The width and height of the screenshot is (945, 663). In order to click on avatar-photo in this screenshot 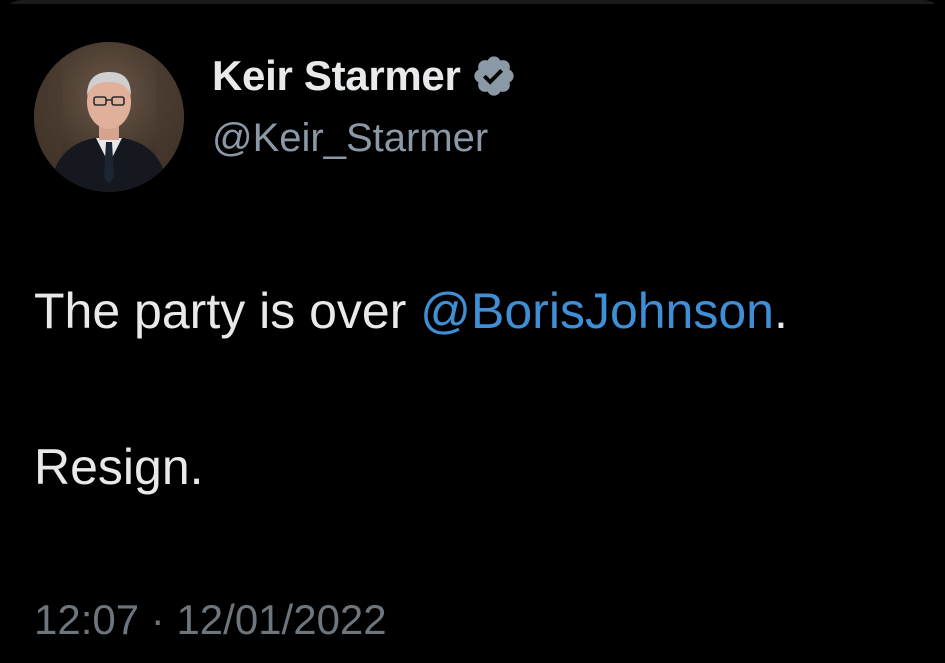, I will do `click(109, 117)`.